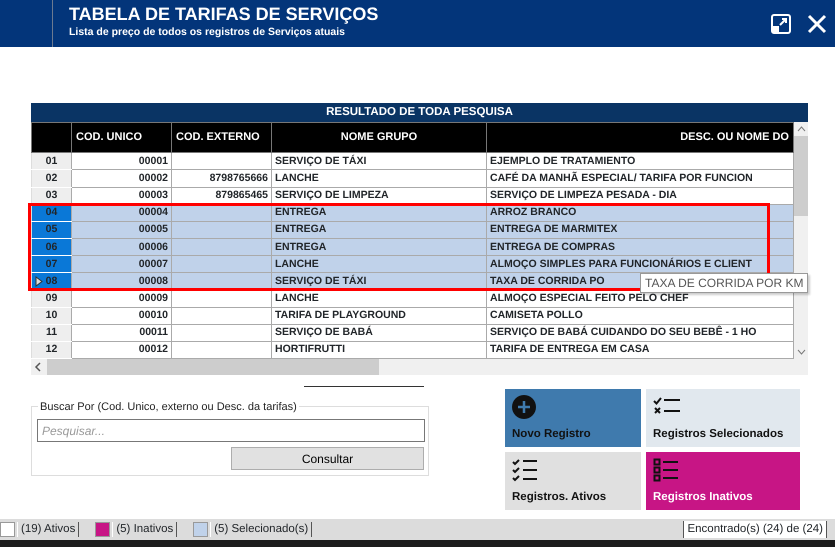 The height and width of the screenshot is (547, 835). Describe the element at coordinates (48, 529) in the screenshot. I see `legend-label: (19) Ativos` at that location.